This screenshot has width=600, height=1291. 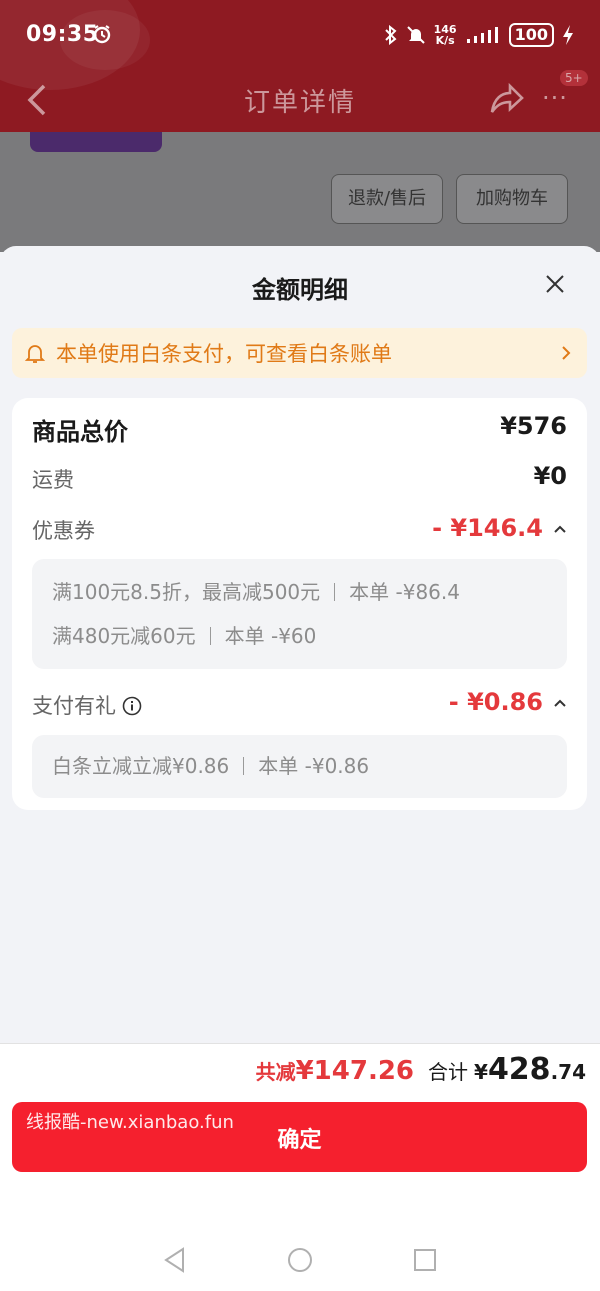 I want to click on close-icon, so click(x=555, y=284).